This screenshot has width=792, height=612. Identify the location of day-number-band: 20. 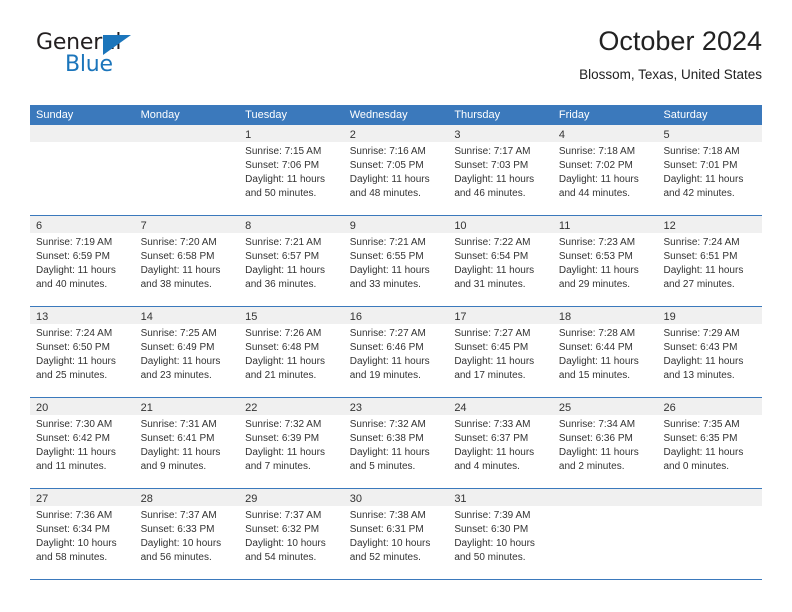
(82, 406).